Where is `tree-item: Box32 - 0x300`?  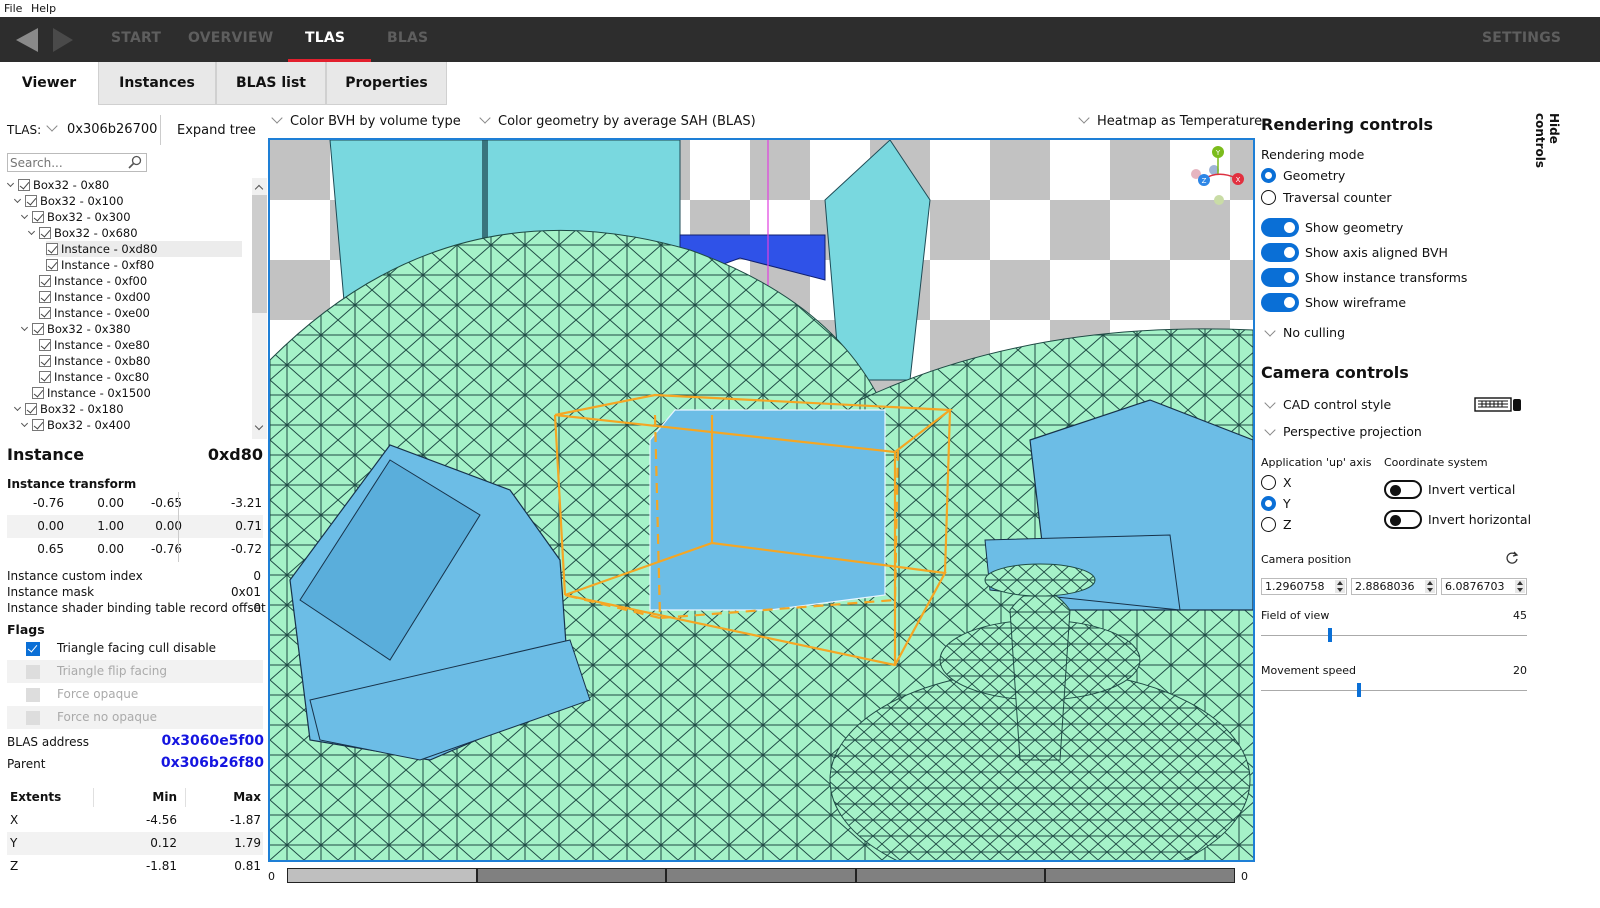 tree-item: Box32 - 0x300 is located at coordinates (131, 217).